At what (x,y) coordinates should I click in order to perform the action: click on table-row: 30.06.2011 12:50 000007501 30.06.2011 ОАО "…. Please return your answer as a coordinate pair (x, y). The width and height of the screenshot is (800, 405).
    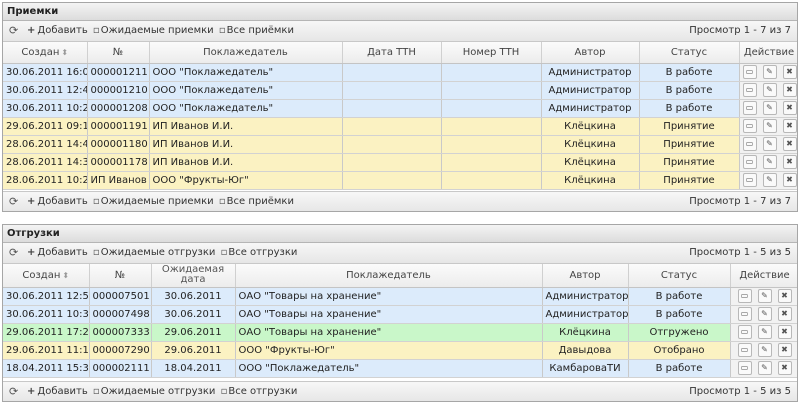
    Looking at the image, I should click on (400, 296).